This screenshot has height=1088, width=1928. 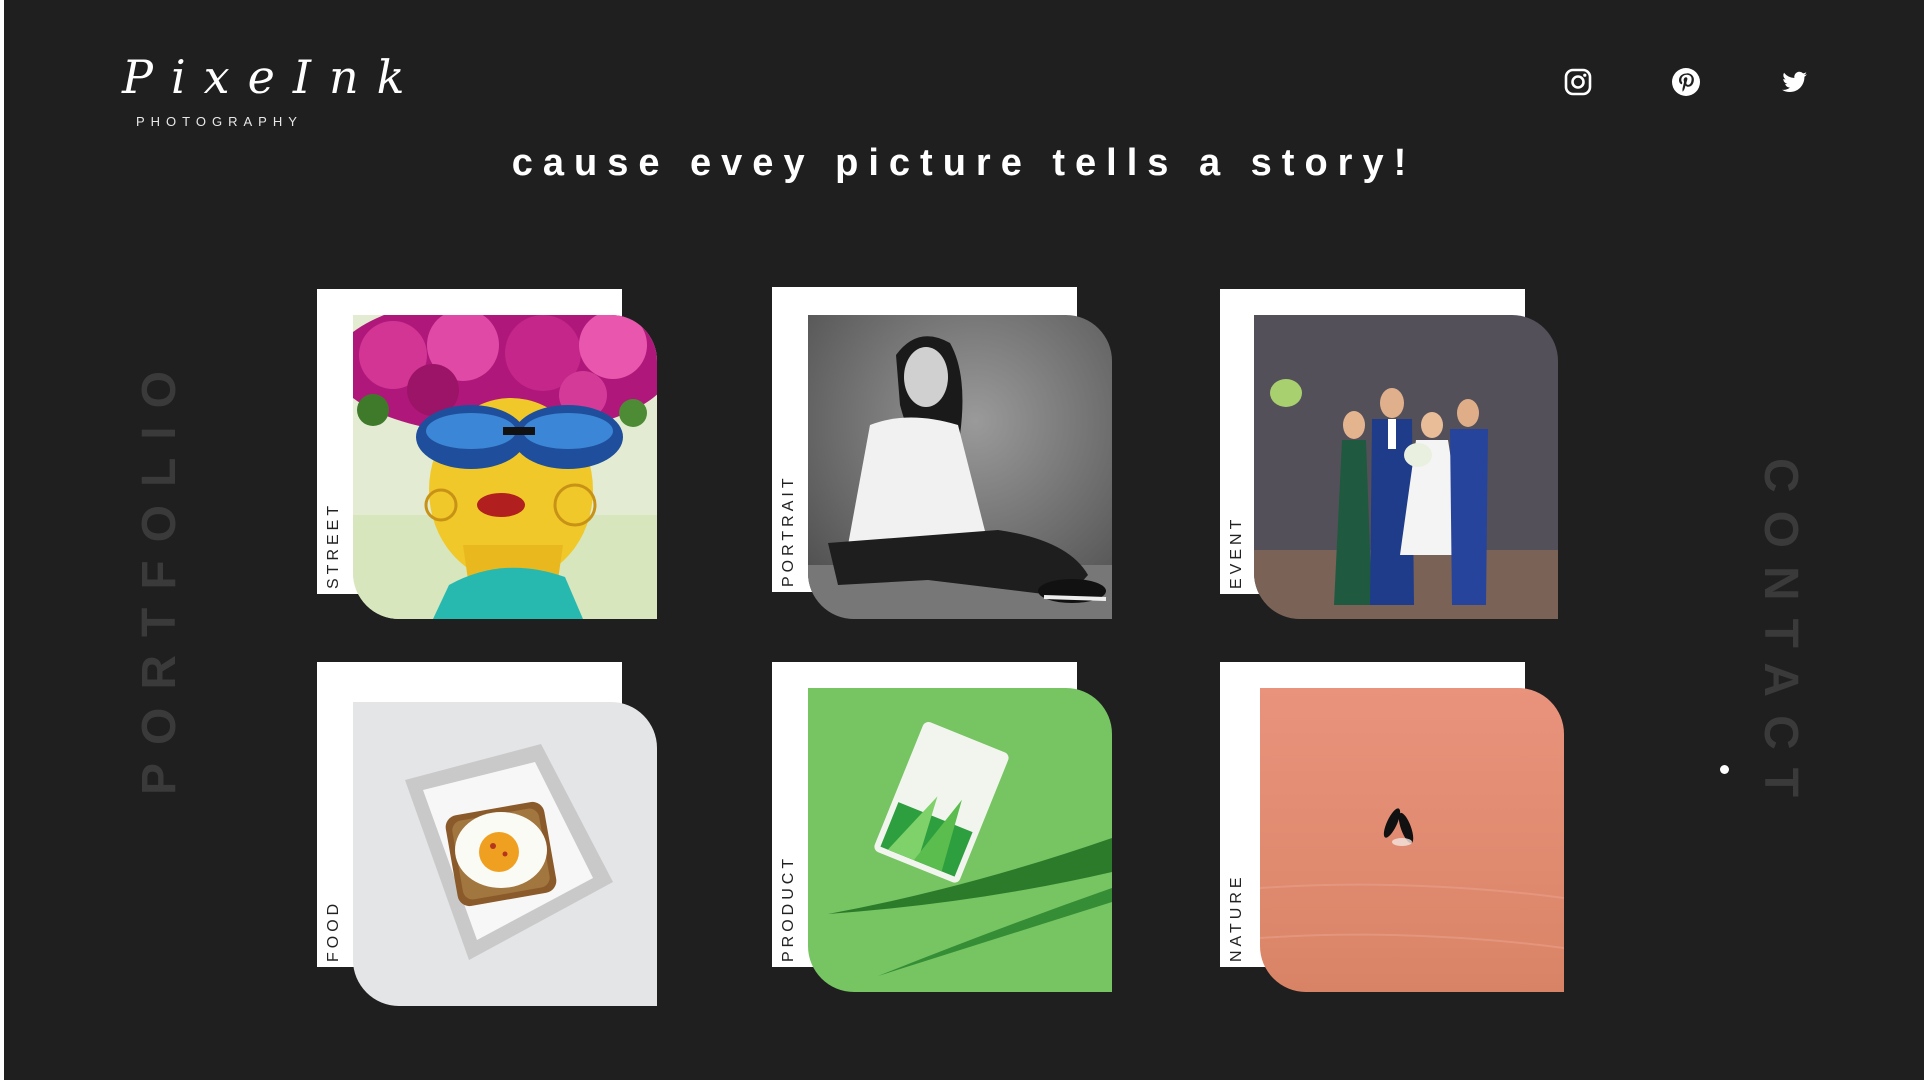 I want to click on instagram-link, so click(x=1578, y=82).